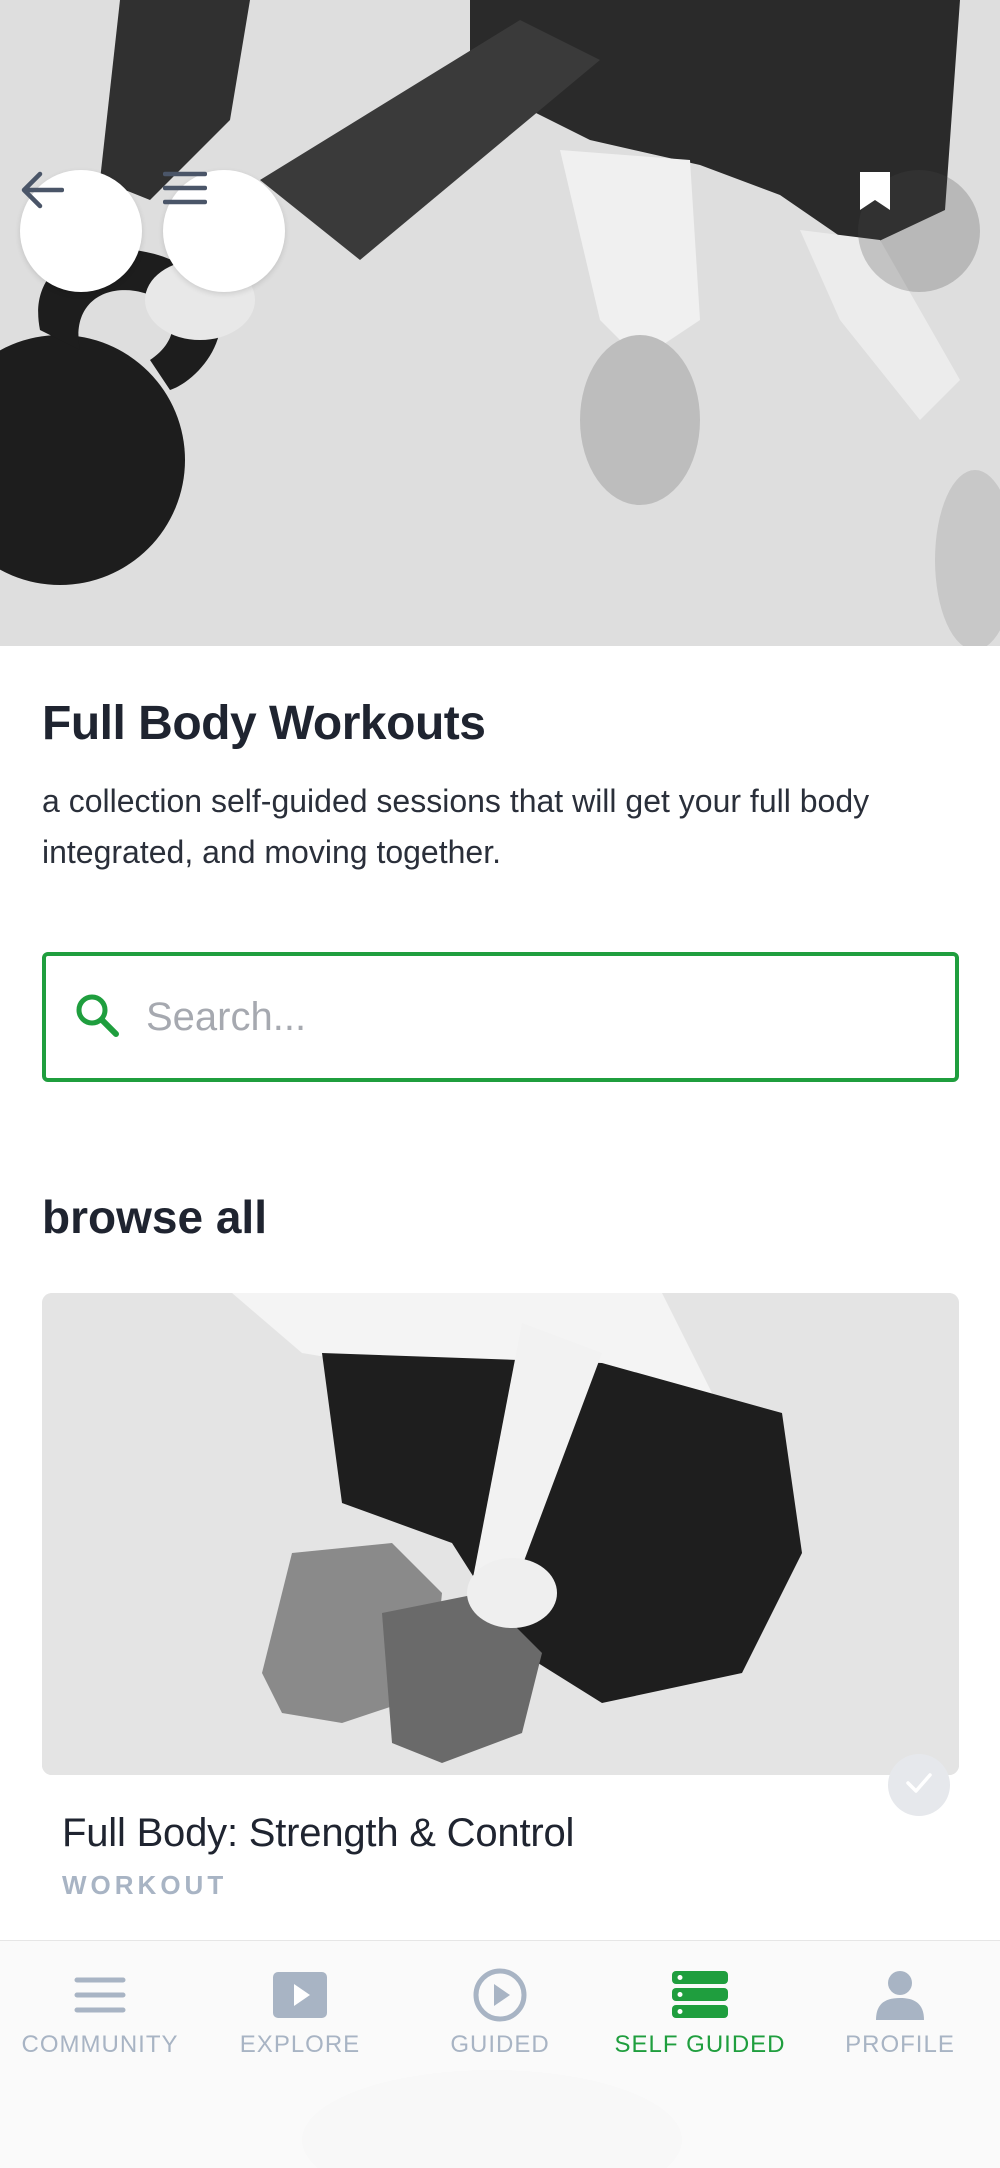 The image size is (1000, 2168). I want to click on workout-type-label: WORKOUT, so click(145, 1885).